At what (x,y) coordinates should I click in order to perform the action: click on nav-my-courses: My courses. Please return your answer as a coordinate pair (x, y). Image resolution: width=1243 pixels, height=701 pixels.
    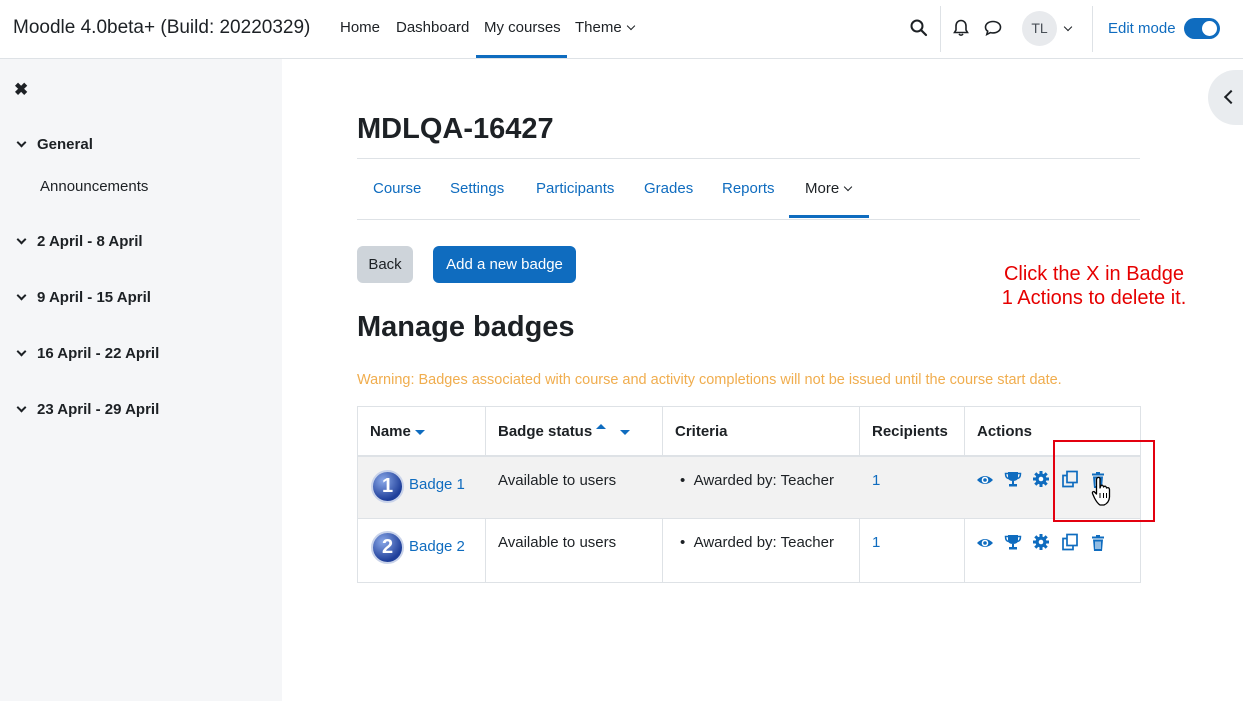
    Looking at the image, I should click on (522, 27).